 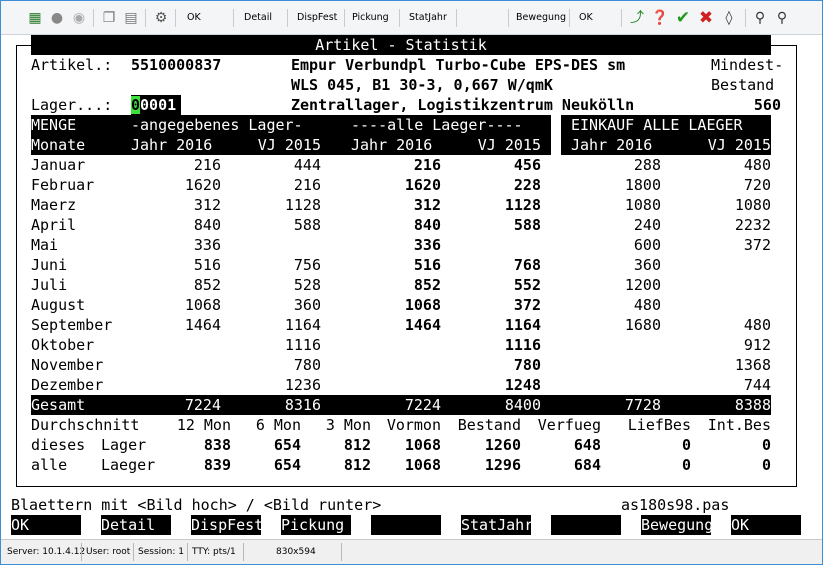 I want to click on month-value-c5: 600, so click(x=647, y=245).